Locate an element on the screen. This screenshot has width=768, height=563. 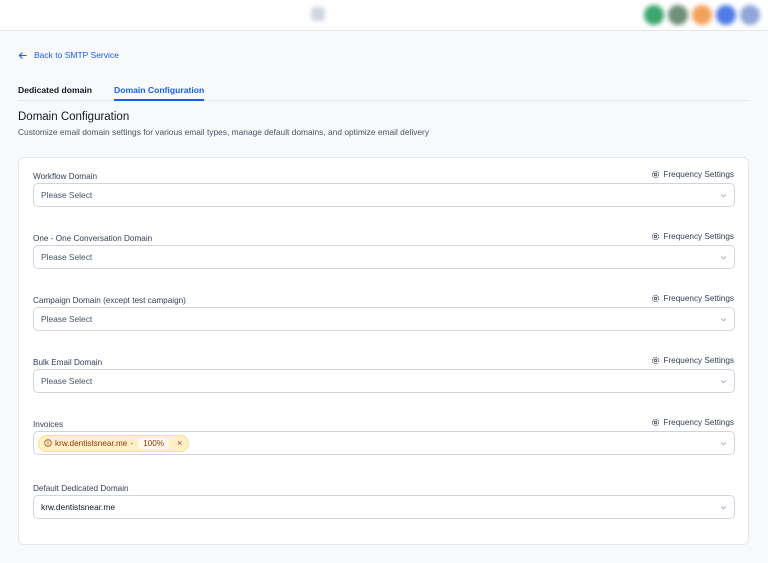
back-link-label: Back to SMTP Service is located at coordinates (76, 55).